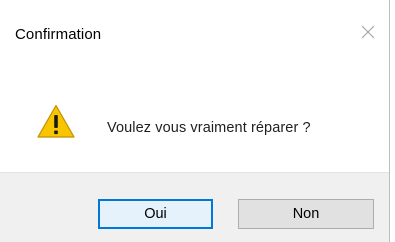 The width and height of the screenshot is (395, 242). I want to click on close-button, so click(368, 34).